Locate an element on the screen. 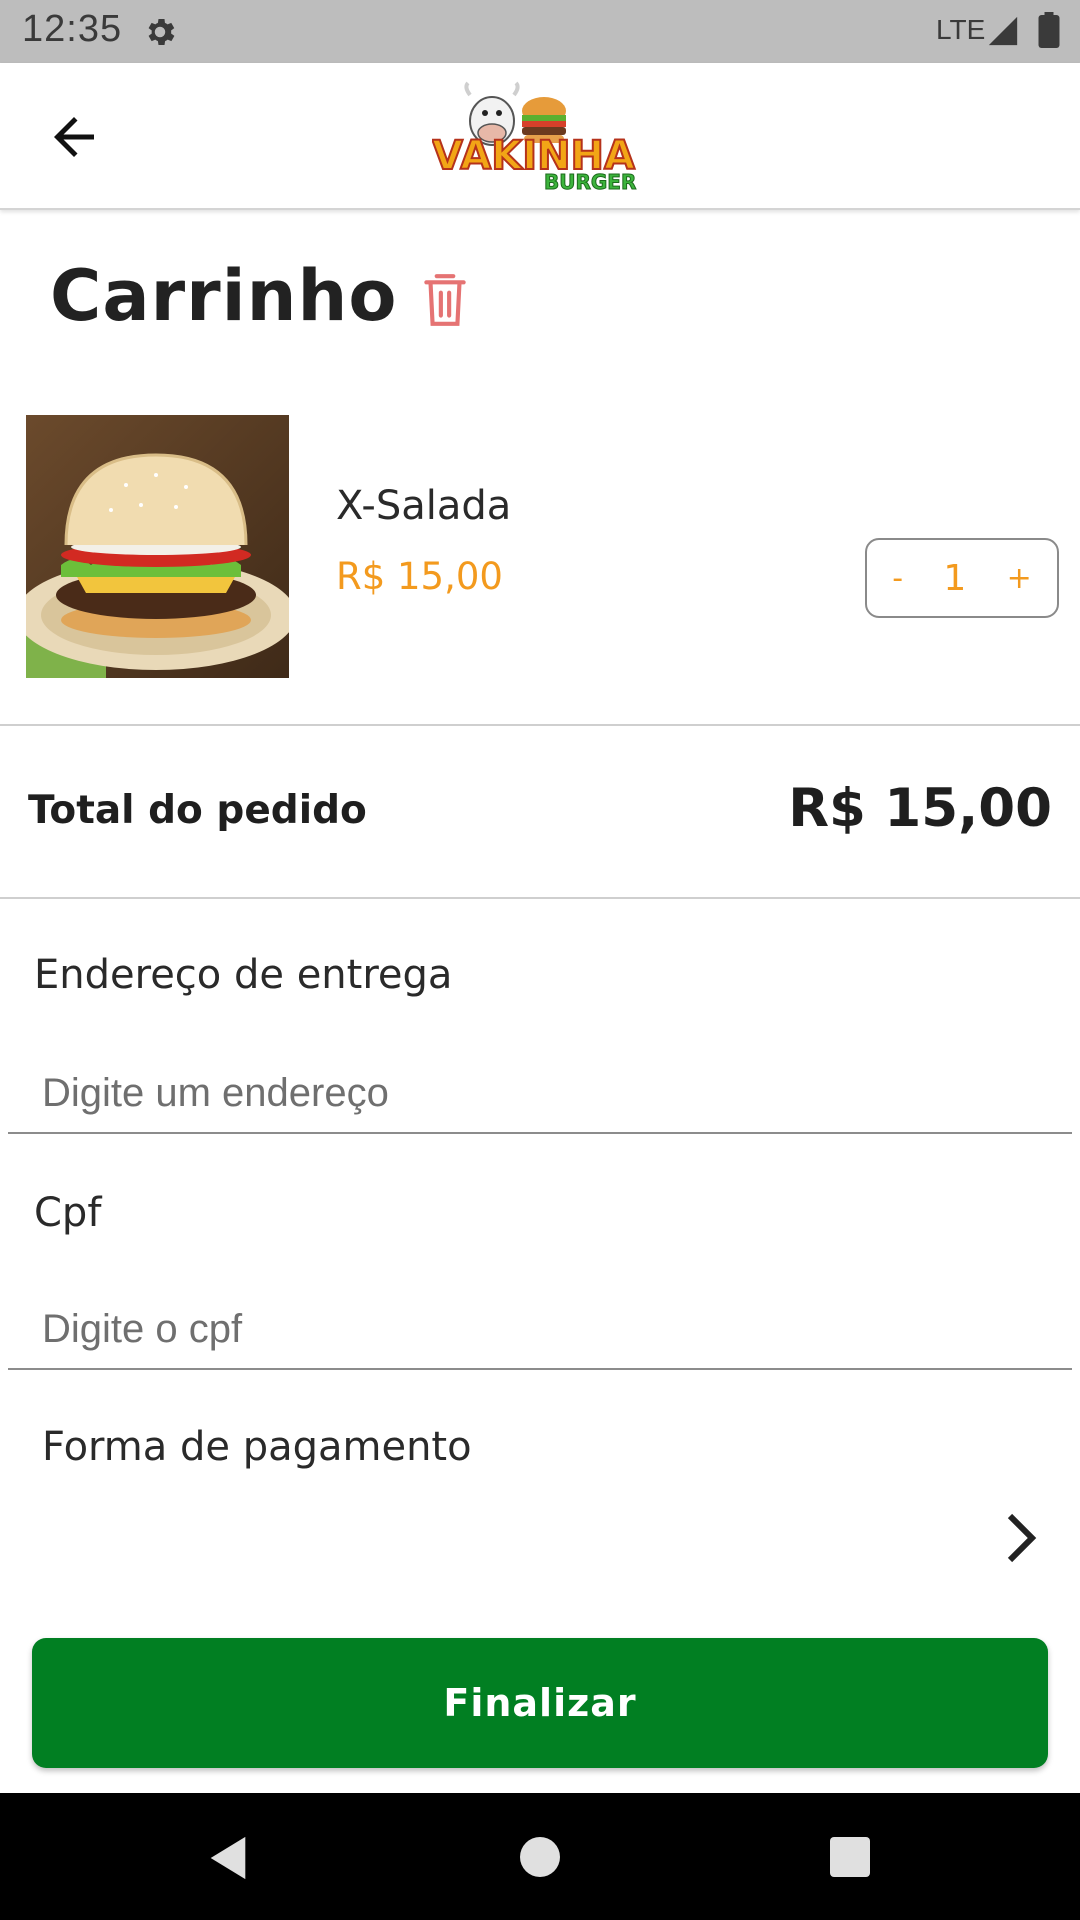 Image resolution: width=1080 pixels, height=1920 pixels. gear-icon is located at coordinates (161, 32).